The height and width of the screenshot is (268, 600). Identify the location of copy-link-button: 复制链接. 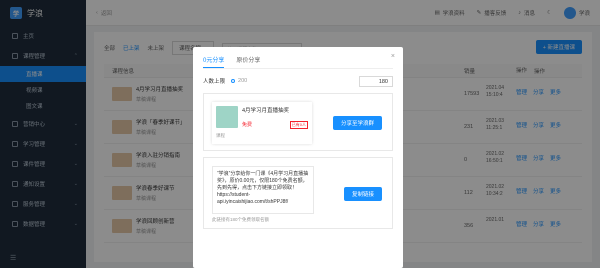
(362, 194).